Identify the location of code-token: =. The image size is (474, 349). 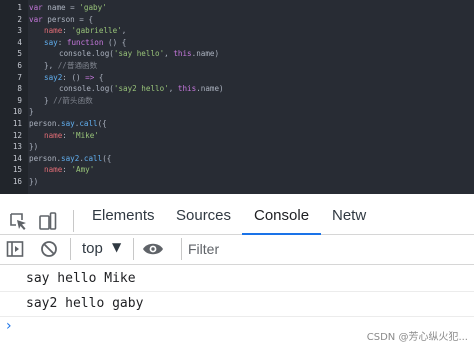
(72, 7).